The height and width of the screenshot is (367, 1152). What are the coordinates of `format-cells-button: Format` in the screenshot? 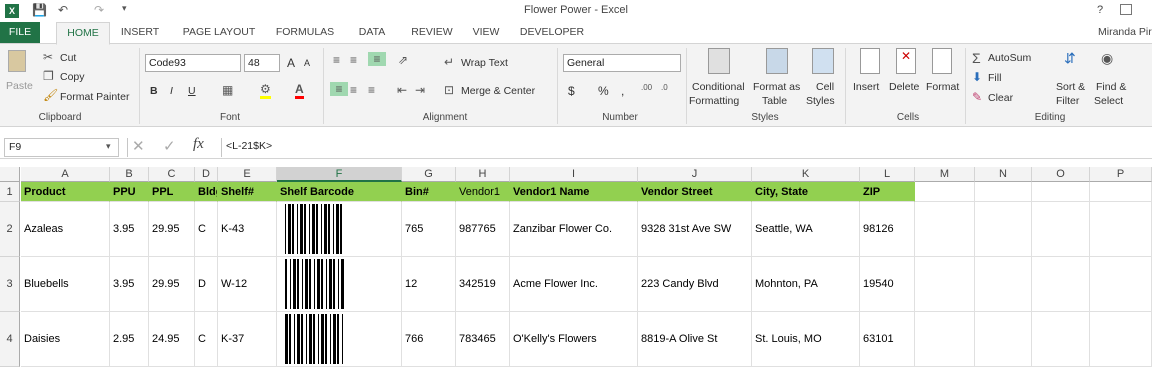 It's located at (942, 87).